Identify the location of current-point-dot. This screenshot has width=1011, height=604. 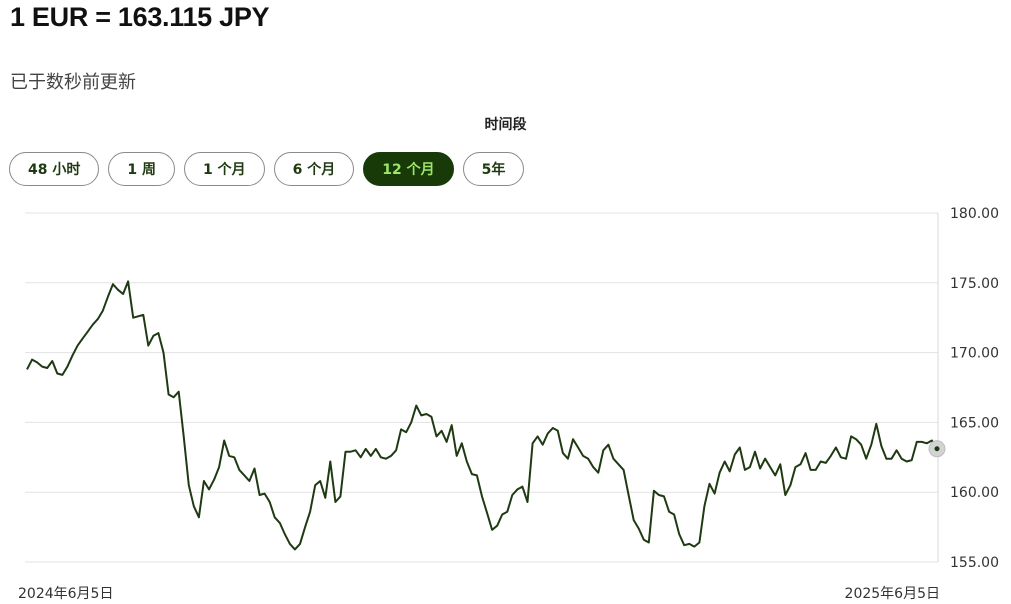
(937, 449).